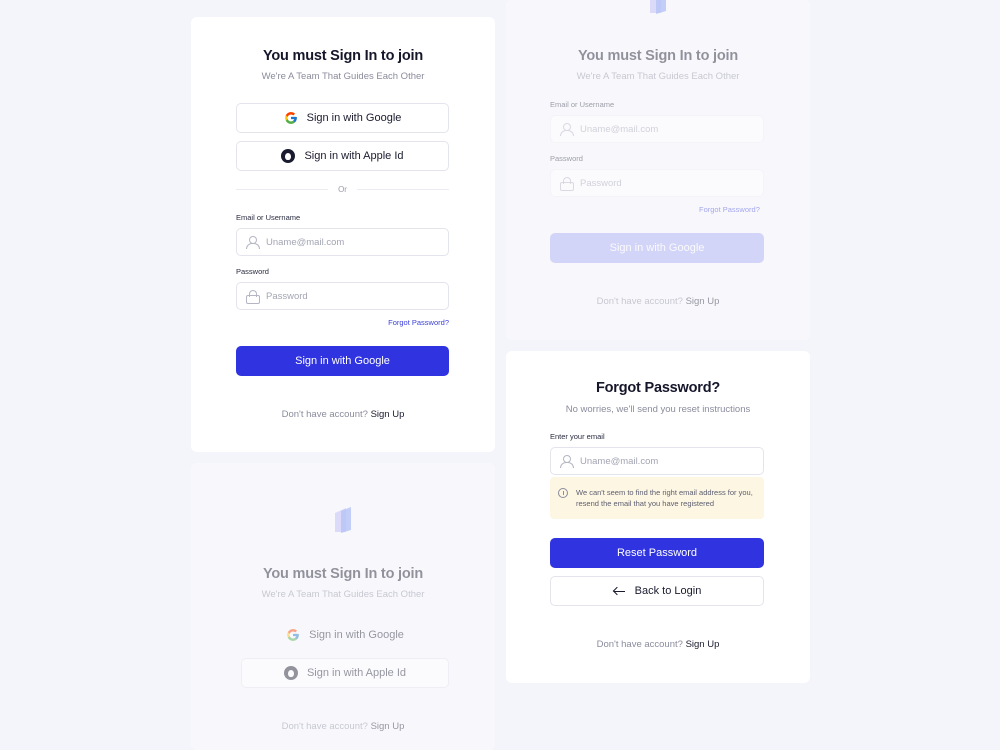 This screenshot has height=750, width=1000. Describe the element at coordinates (619, 129) in the screenshot. I see `faded-email-placeholder: Uname@mail.com` at that location.